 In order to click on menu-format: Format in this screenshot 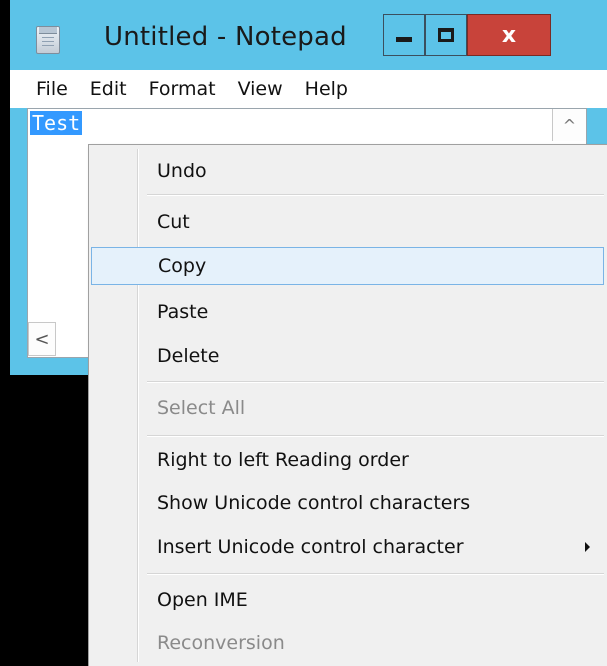, I will do `click(182, 89)`.